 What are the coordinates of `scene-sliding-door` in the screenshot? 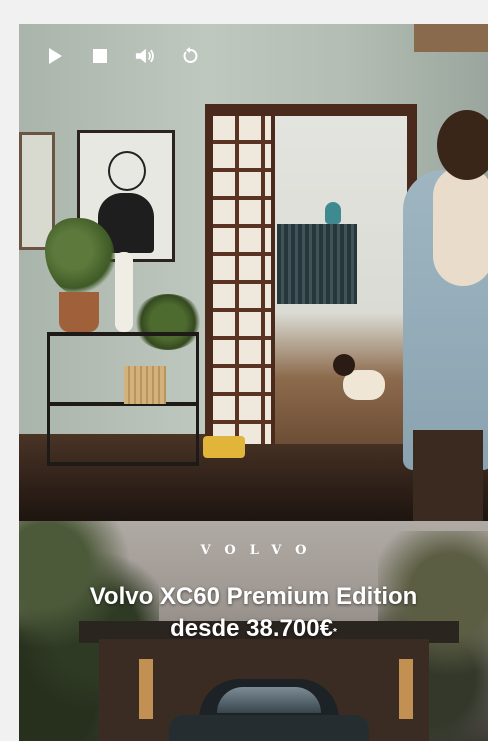 It's located at (242, 280).